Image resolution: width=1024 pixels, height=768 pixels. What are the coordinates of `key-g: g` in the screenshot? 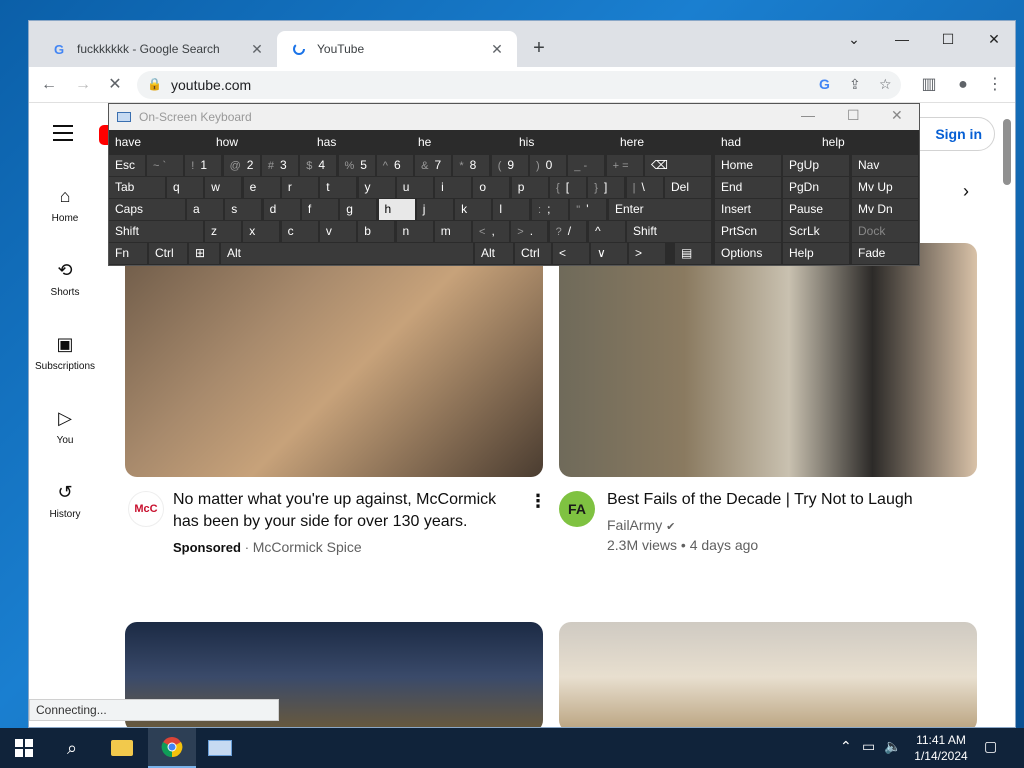 It's located at (358, 209).